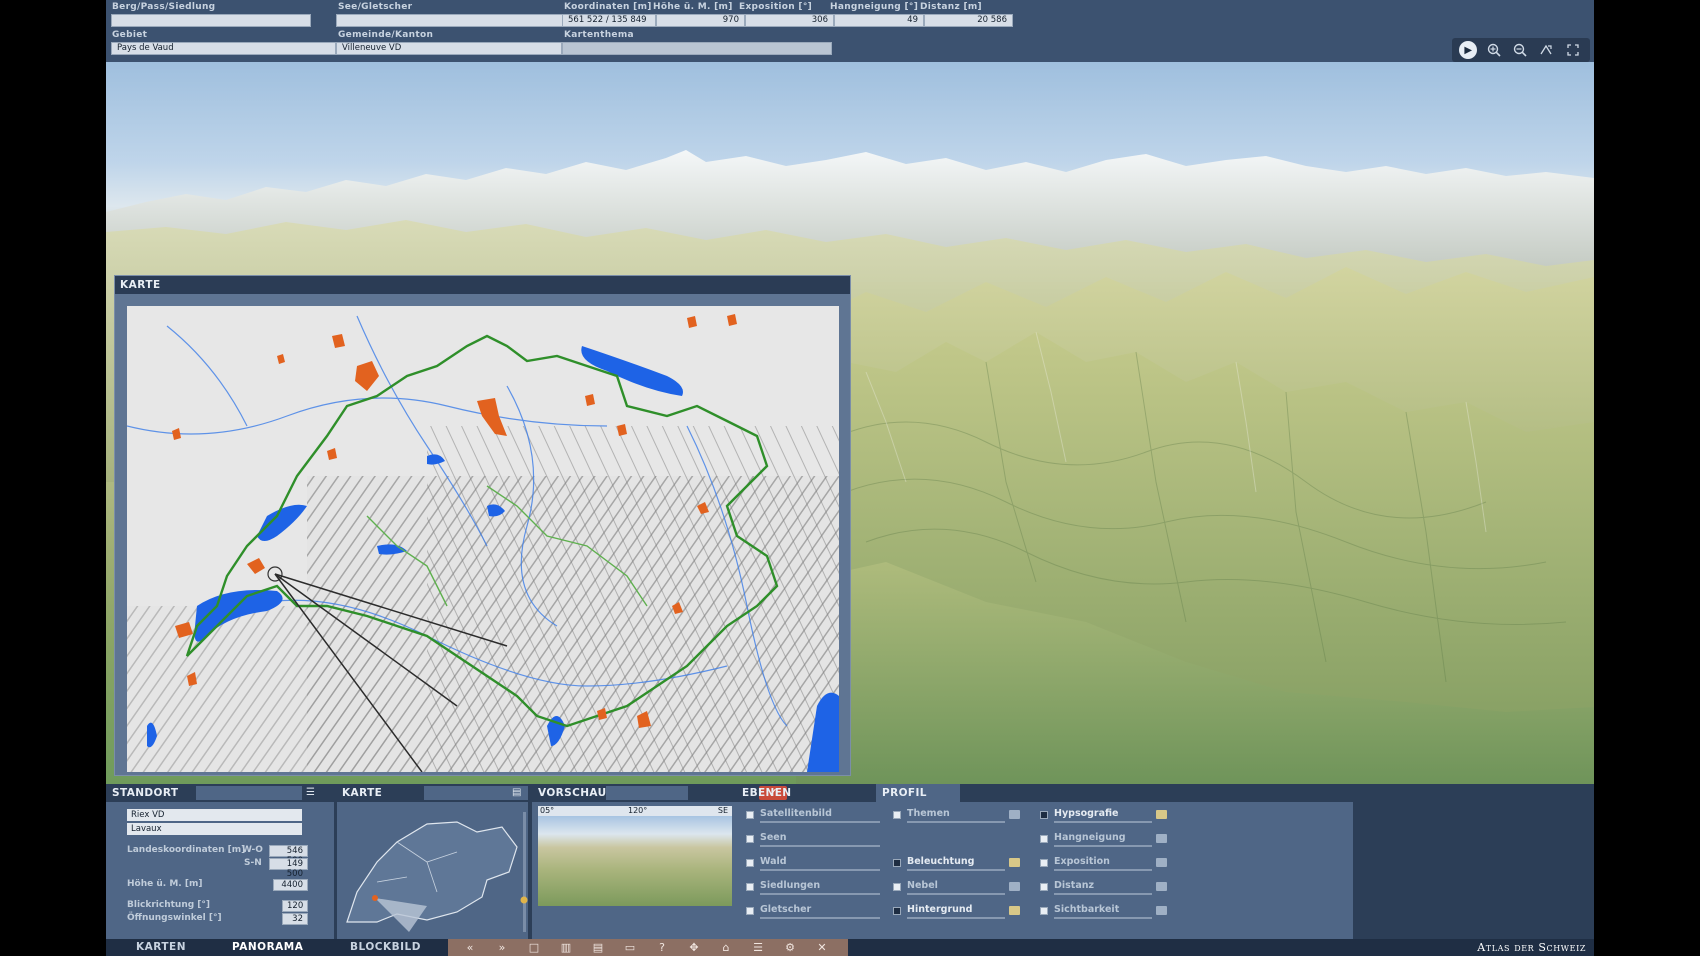  Describe the element at coordinates (789, 20) in the screenshot. I see `exposition-field: 306` at that location.